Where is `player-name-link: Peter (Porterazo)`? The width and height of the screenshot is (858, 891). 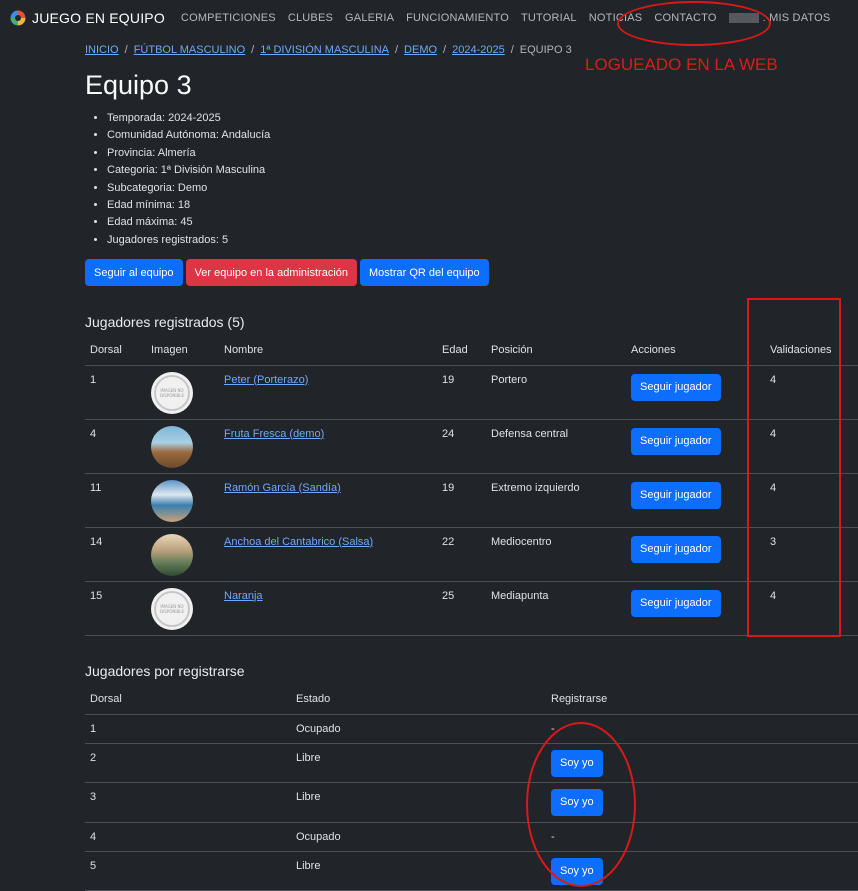 player-name-link: Peter (Porterazo) is located at coordinates (266, 380).